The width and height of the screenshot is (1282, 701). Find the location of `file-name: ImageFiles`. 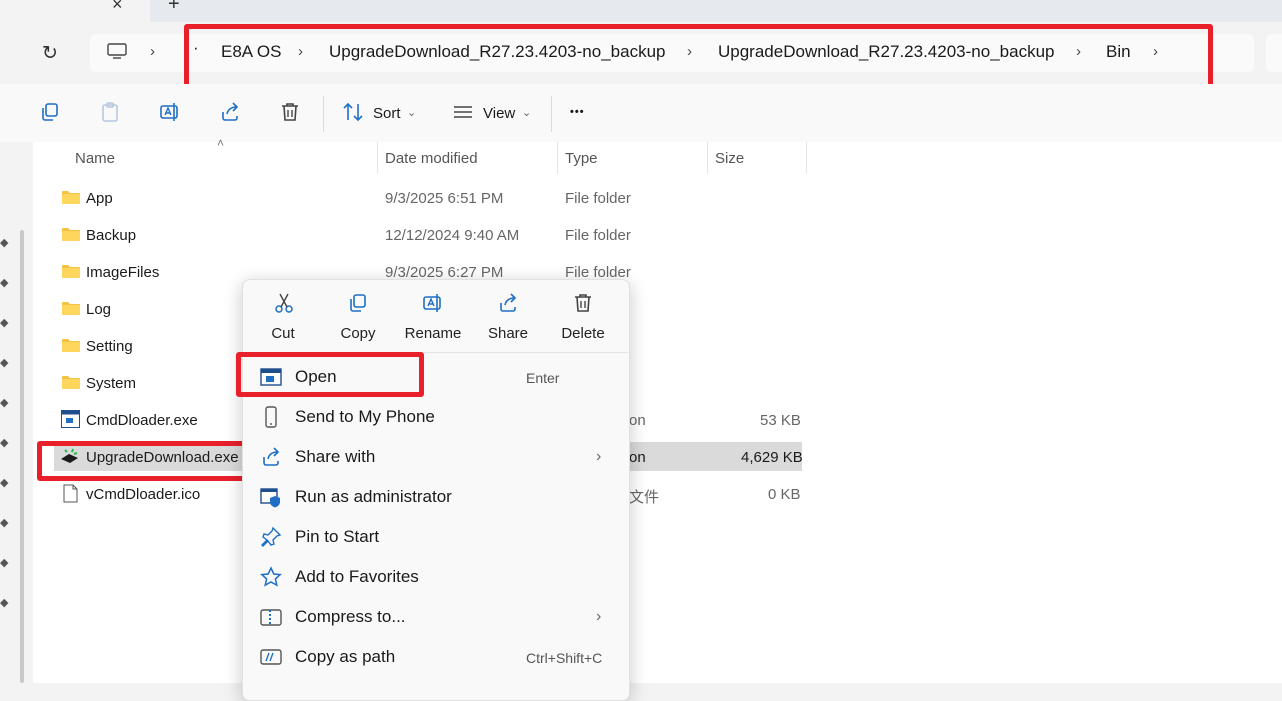

file-name: ImageFiles is located at coordinates (123, 272).